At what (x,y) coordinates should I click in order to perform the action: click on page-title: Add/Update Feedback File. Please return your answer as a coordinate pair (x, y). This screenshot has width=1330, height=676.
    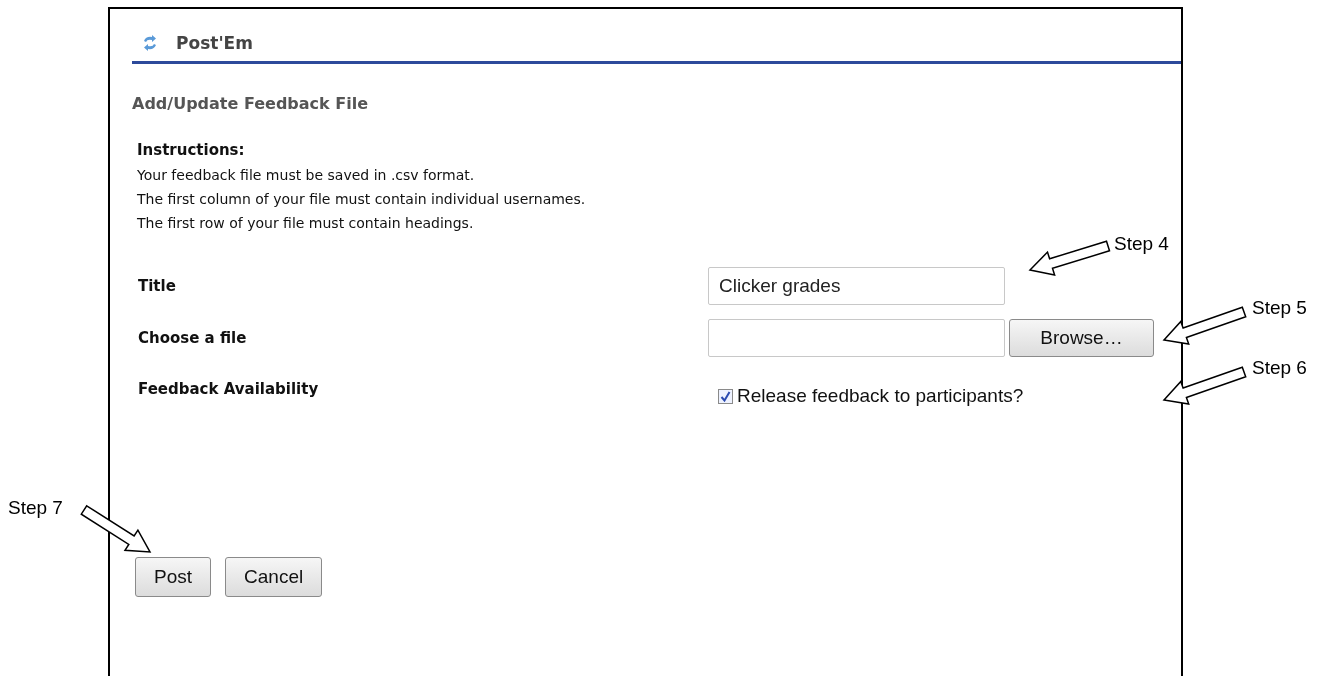
    Looking at the image, I should click on (251, 103).